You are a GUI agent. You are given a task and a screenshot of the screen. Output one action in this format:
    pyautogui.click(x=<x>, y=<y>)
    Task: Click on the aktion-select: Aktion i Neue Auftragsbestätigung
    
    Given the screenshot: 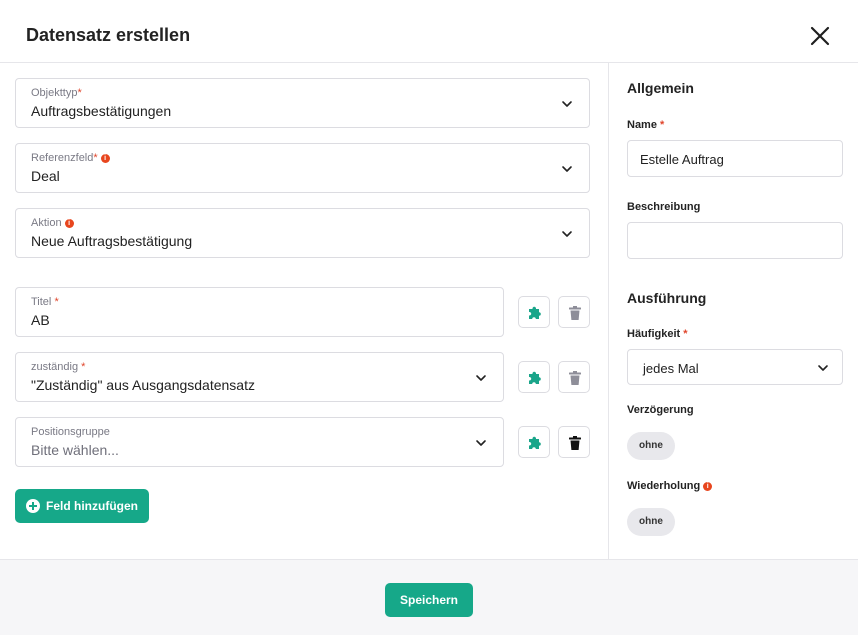 What is the action you would take?
    pyautogui.click(x=302, y=233)
    